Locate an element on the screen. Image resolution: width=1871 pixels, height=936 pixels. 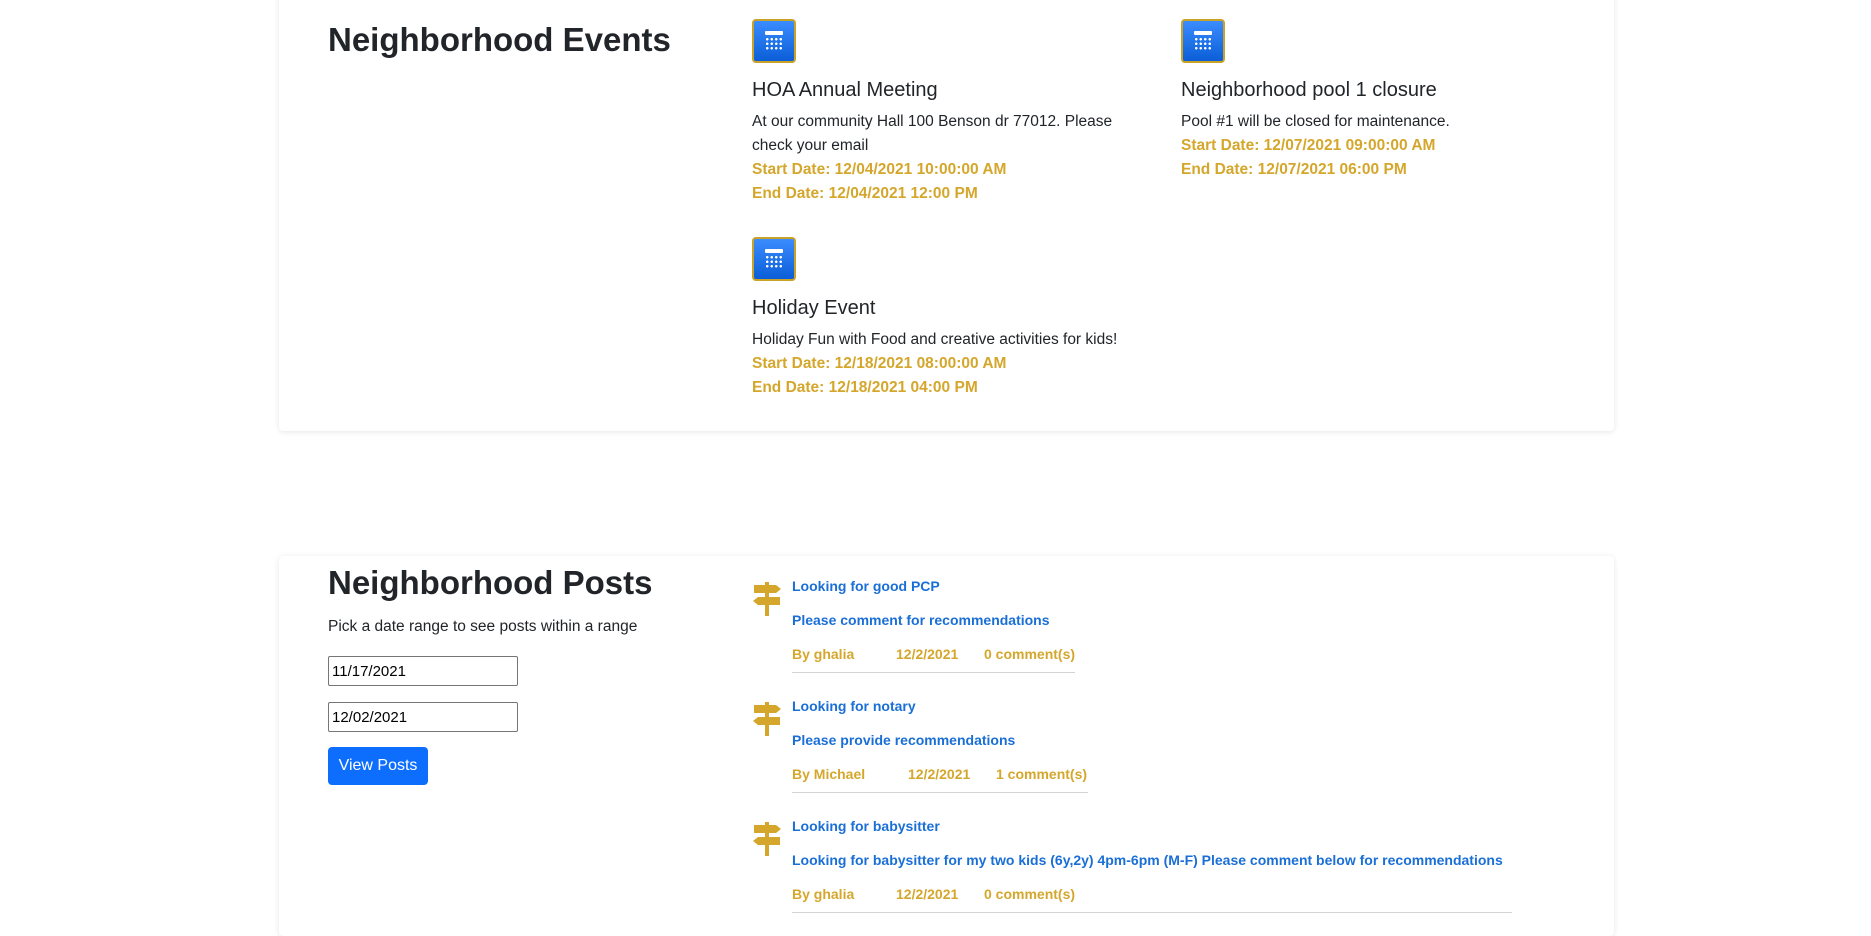
post-title-link: Looking for notary is located at coordinates (940, 706).